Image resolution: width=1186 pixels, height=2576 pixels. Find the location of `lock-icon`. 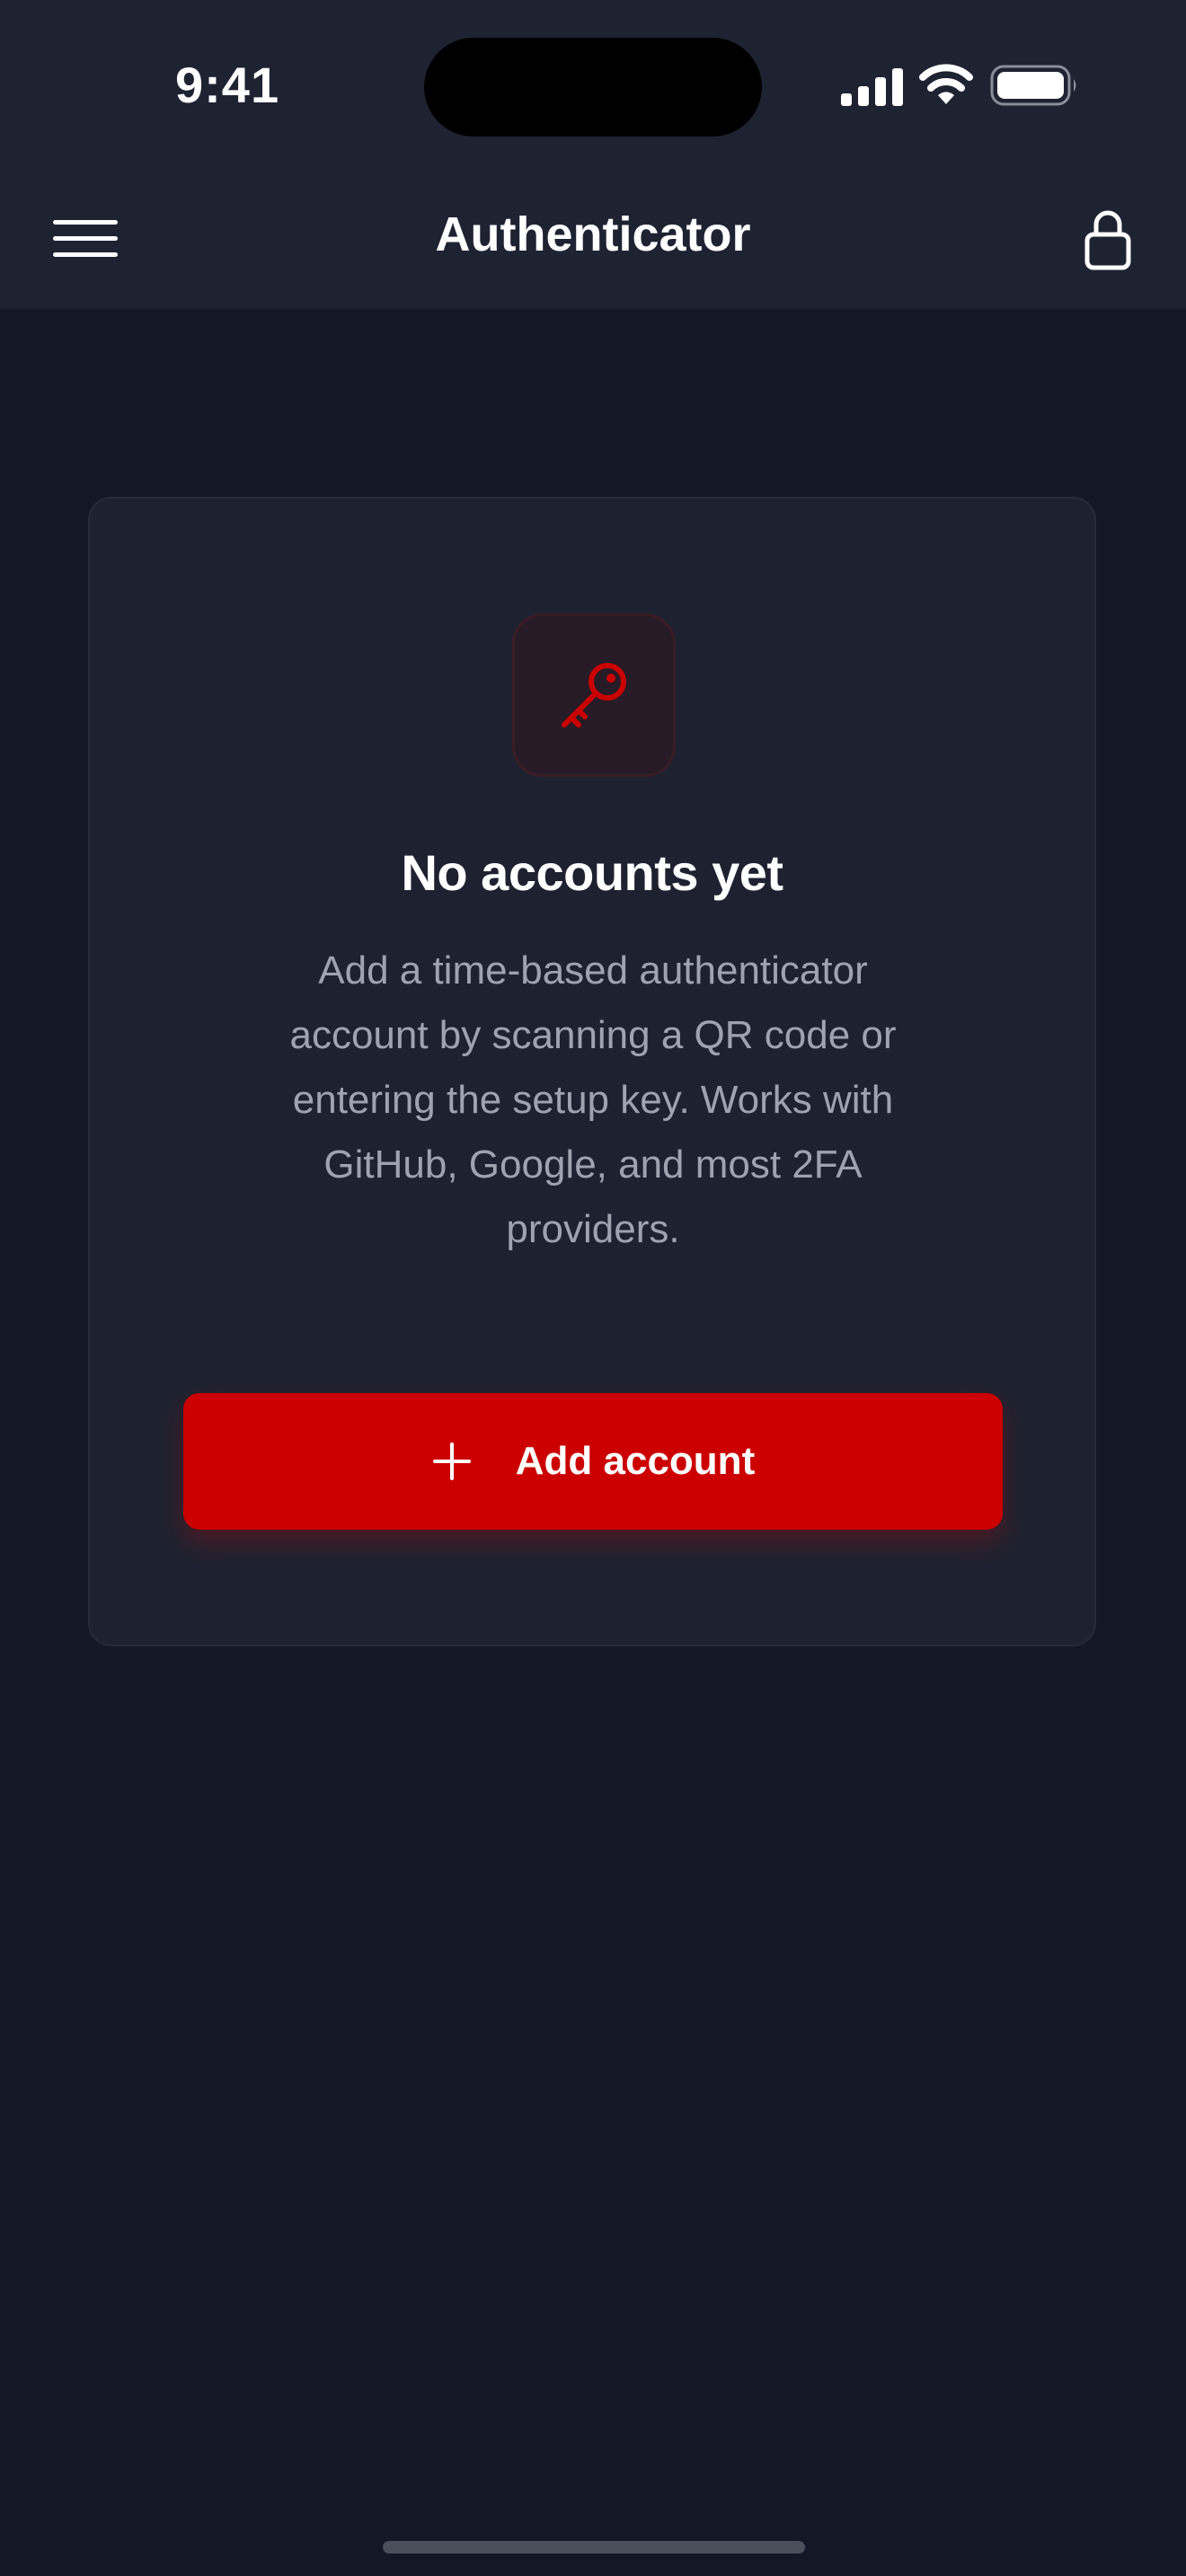

lock-icon is located at coordinates (1107, 240).